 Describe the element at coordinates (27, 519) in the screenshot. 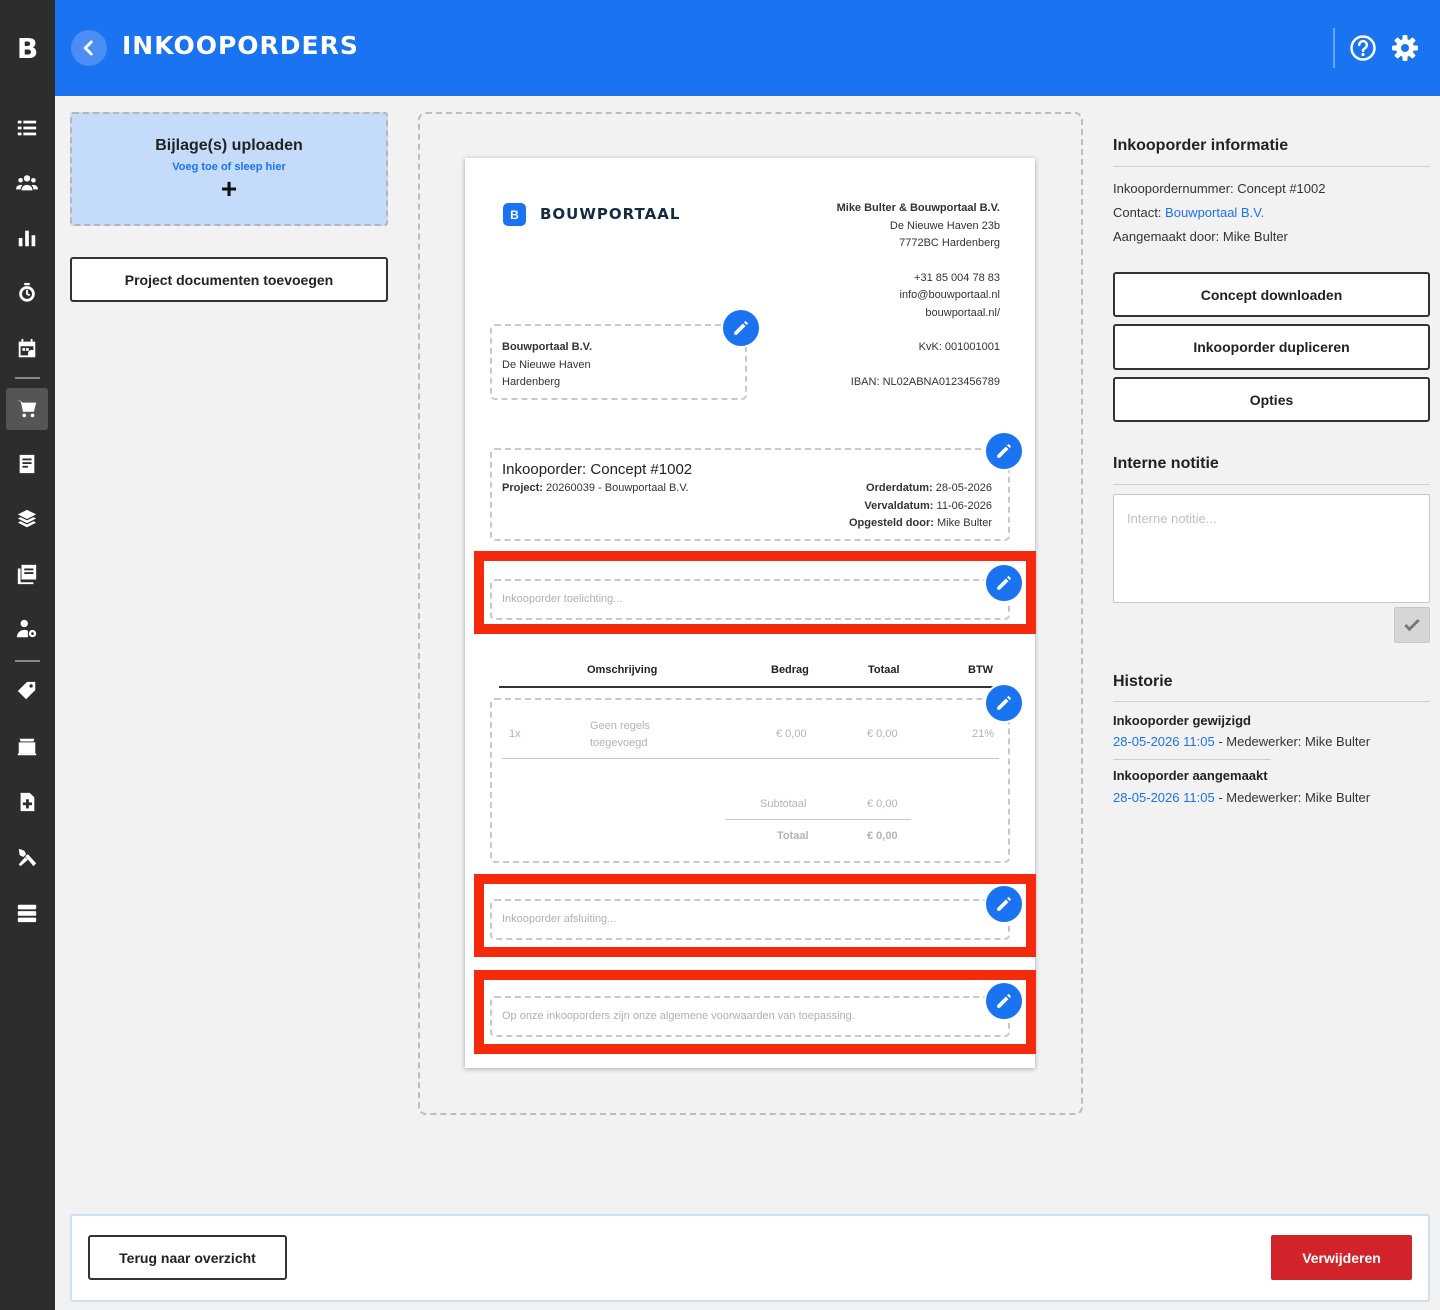

I see `sidebar-item-layers` at that location.